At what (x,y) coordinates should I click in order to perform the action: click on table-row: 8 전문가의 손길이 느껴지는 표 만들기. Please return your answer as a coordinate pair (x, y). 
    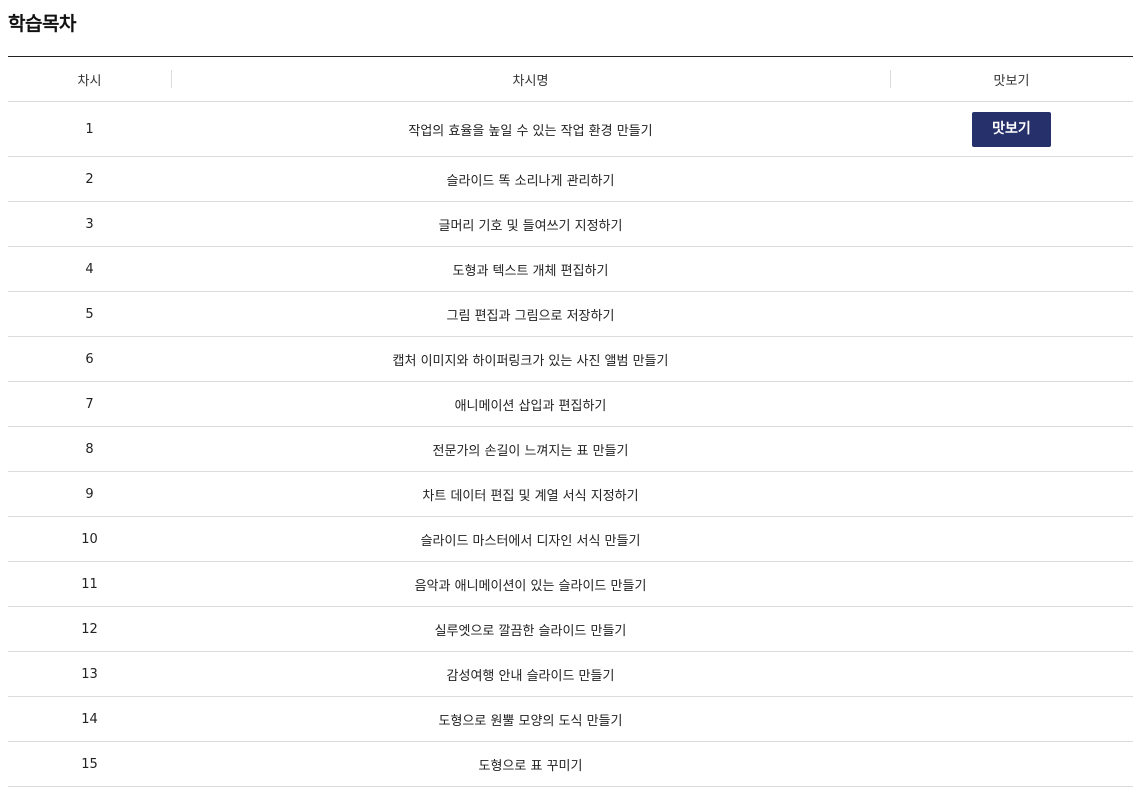
    Looking at the image, I should click on (570, 449).